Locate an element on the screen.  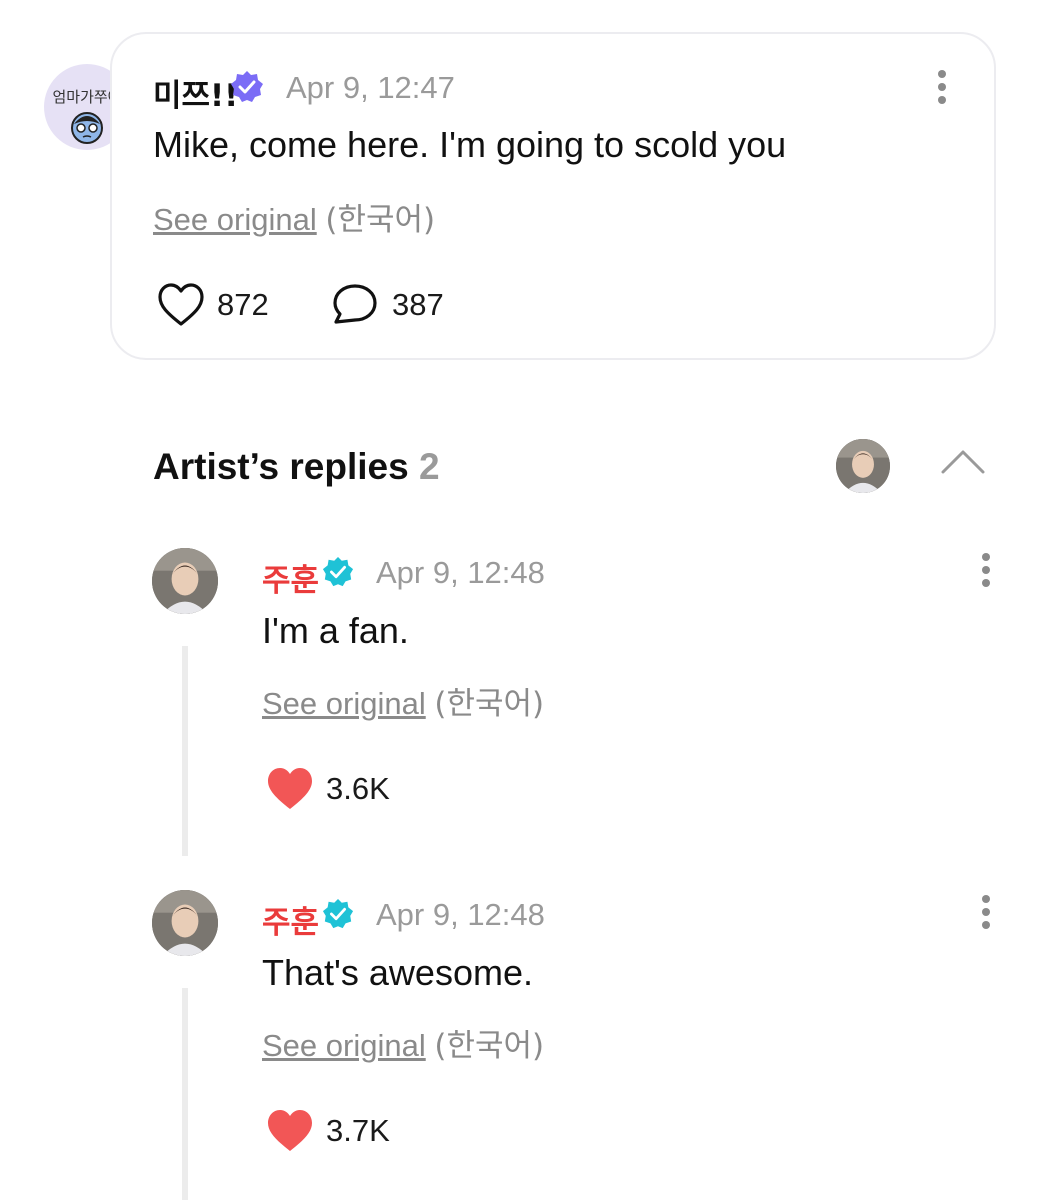
chevron-up-icon is located at coordinates (963, 461).